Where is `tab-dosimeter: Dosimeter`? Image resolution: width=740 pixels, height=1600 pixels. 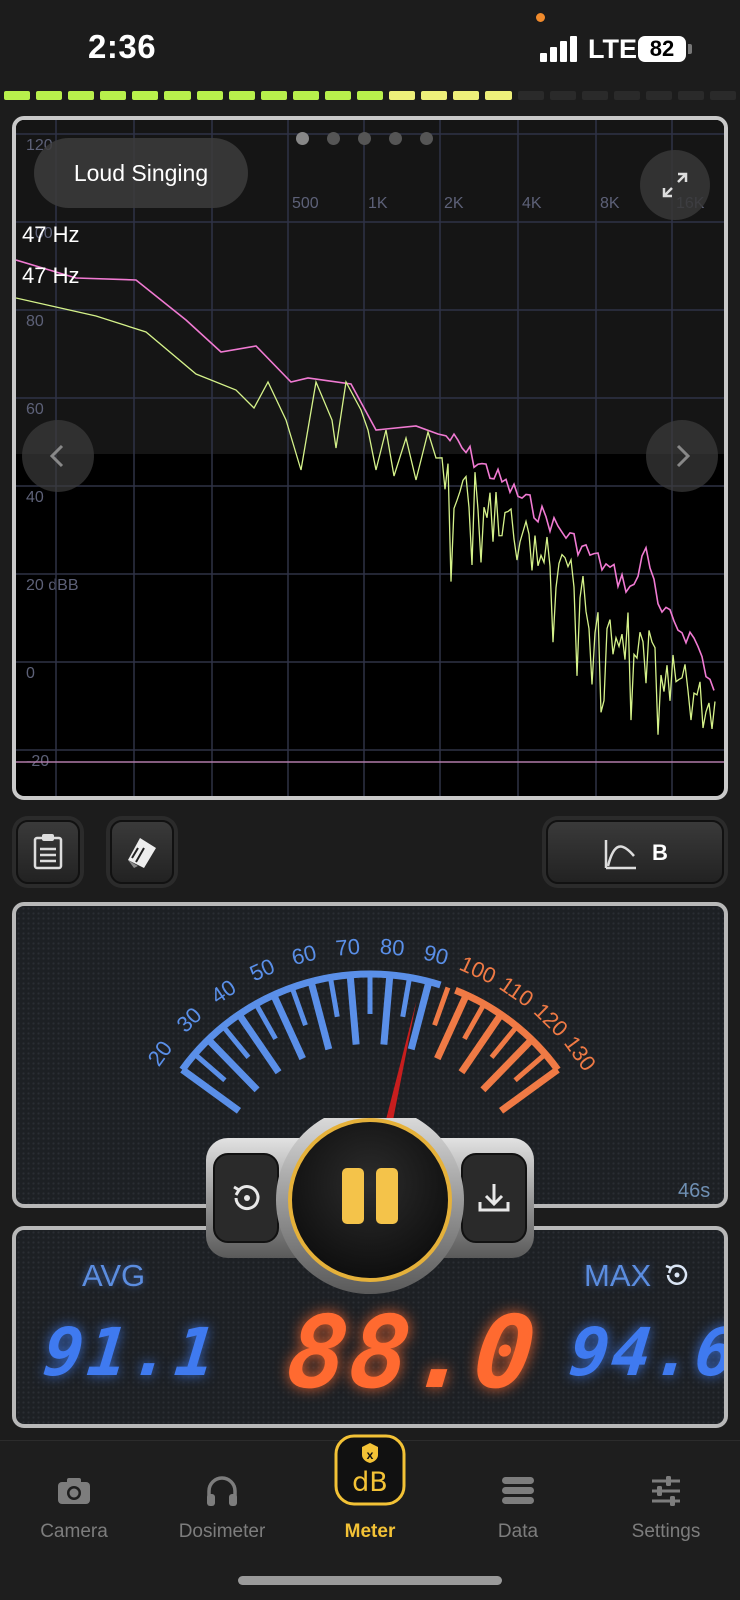
tab-dosimeter: Dosimeter is located at coordinates (222, 1501).